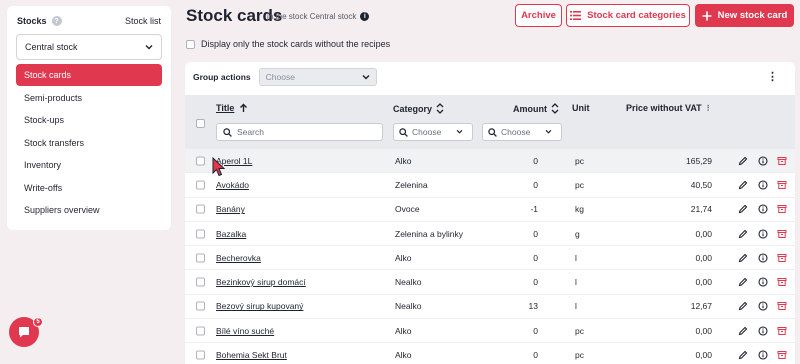 This screenshot has width=800, height=364. What do you see at coordinates (490, 161) in the screenshot?
I see `table-row: Aperol 1L Alko 0 pc 165,29` at bounding box center [490, 161].